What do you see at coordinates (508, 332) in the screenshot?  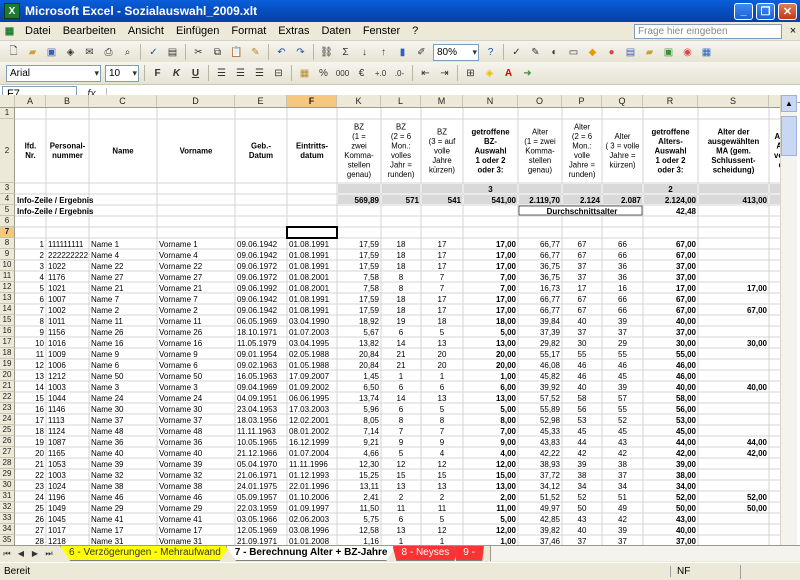 I see `cell-N16: 5,00` at bounding box center [508, 332].